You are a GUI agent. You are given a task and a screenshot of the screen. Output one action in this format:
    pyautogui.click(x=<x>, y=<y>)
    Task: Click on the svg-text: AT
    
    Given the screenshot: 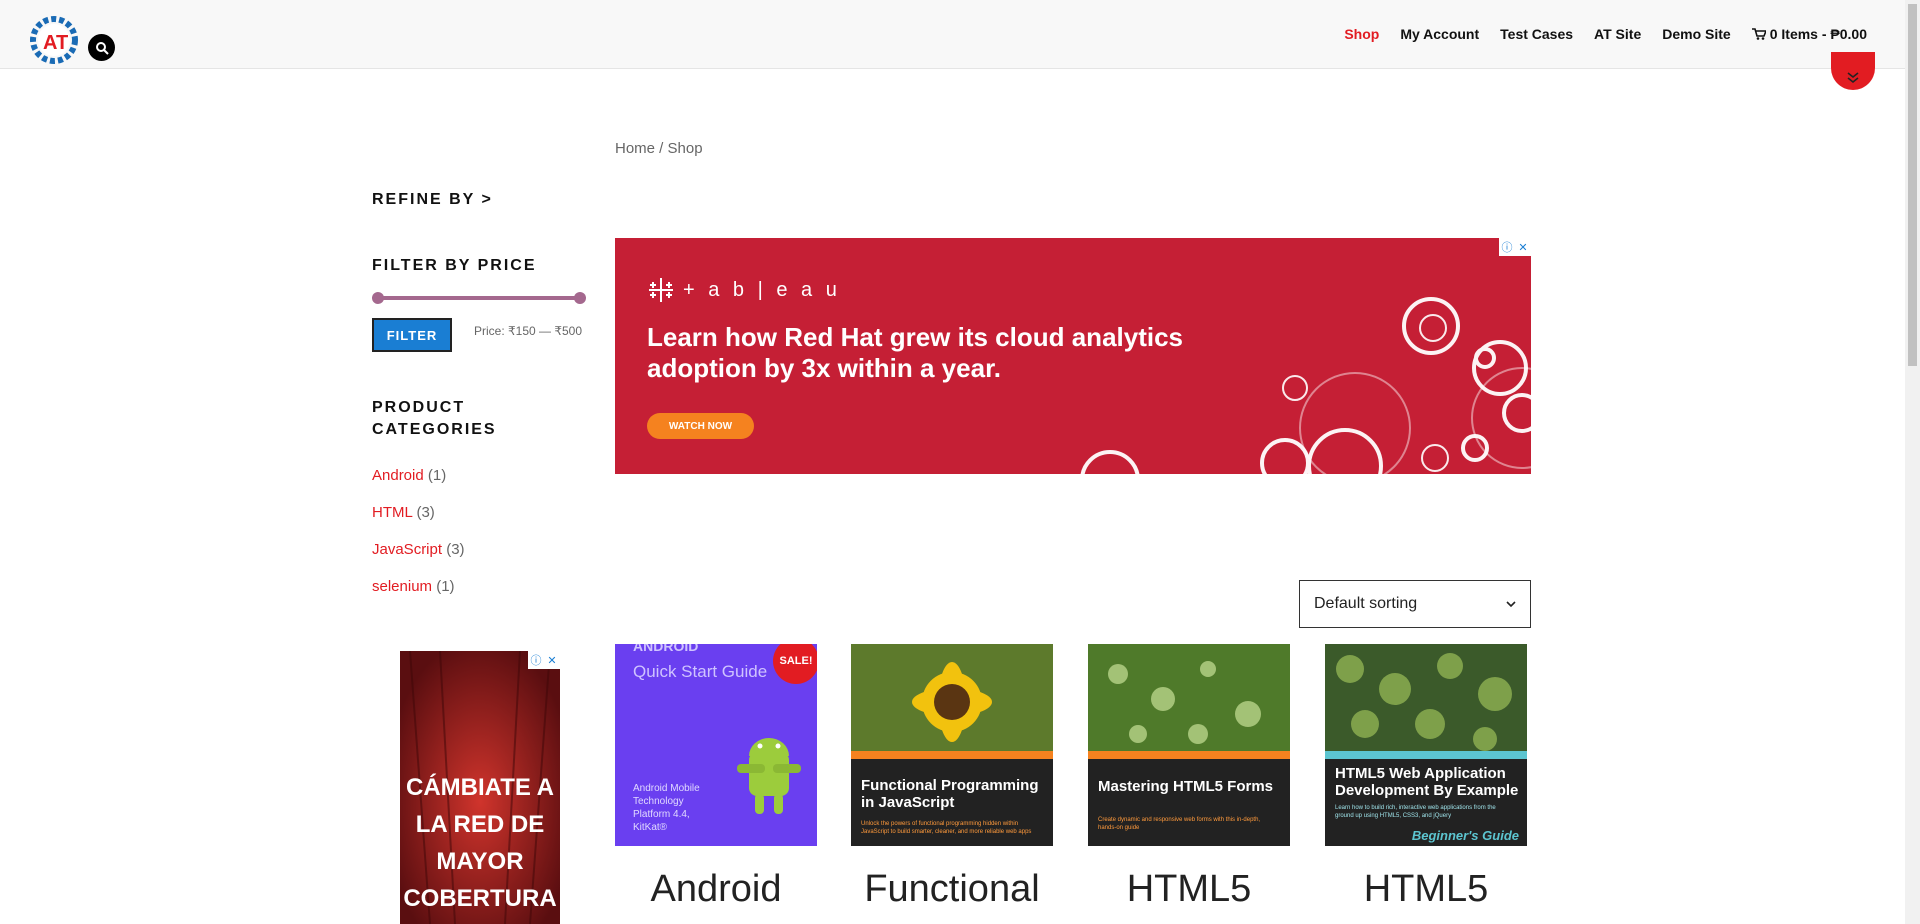 What is the action you would take?
    pyautogui.click(x=55, y=43)
    